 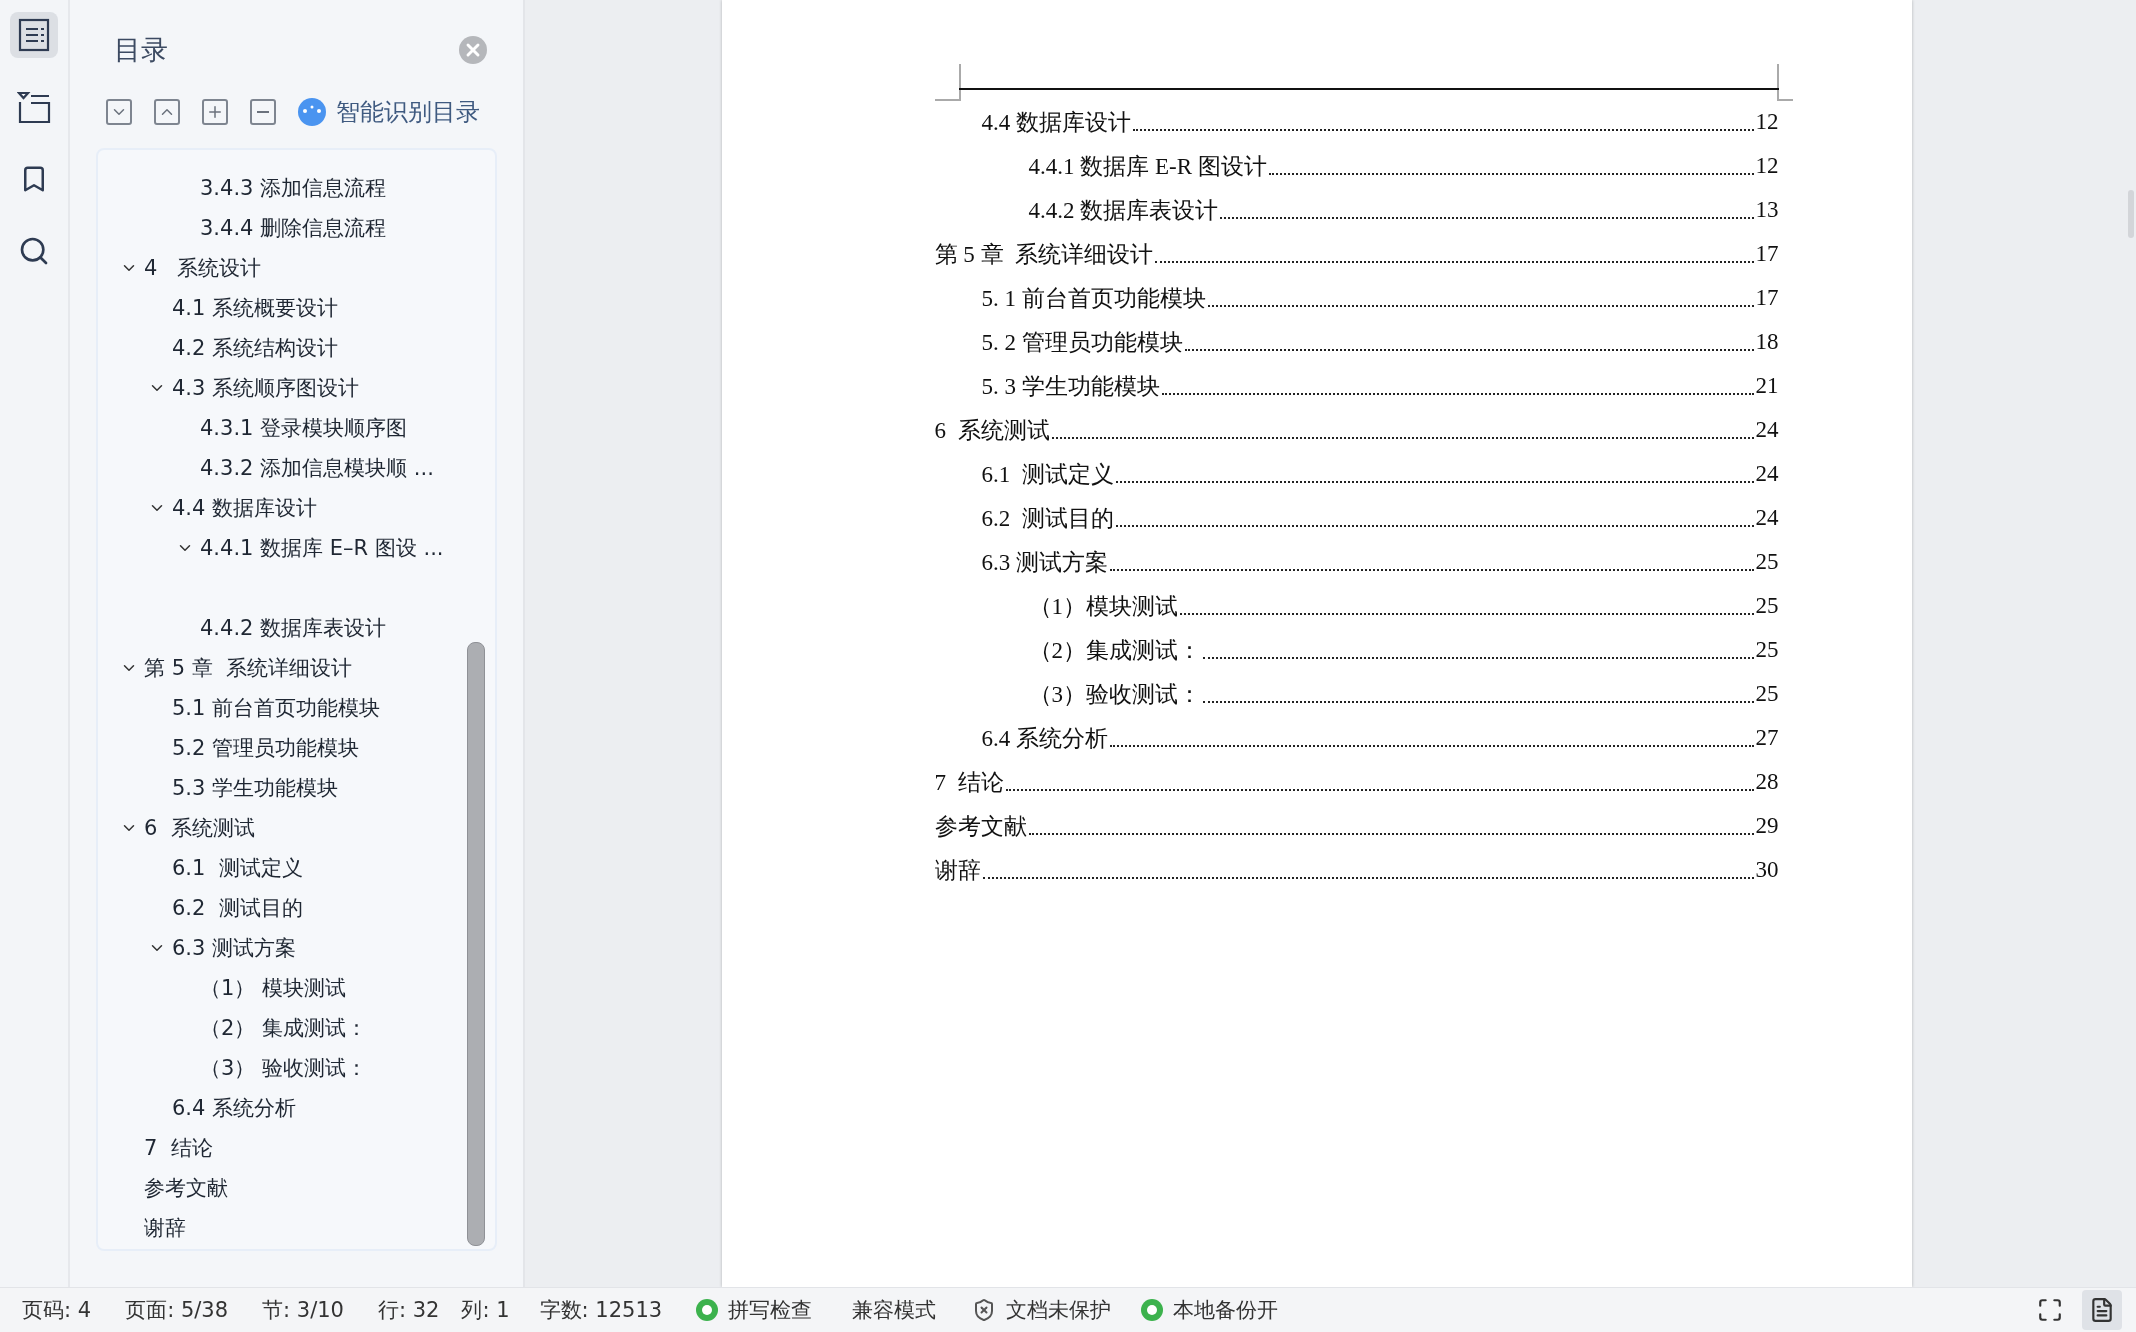 I want to click on toc-item: 7 结论, so click(x=178, y=1148).